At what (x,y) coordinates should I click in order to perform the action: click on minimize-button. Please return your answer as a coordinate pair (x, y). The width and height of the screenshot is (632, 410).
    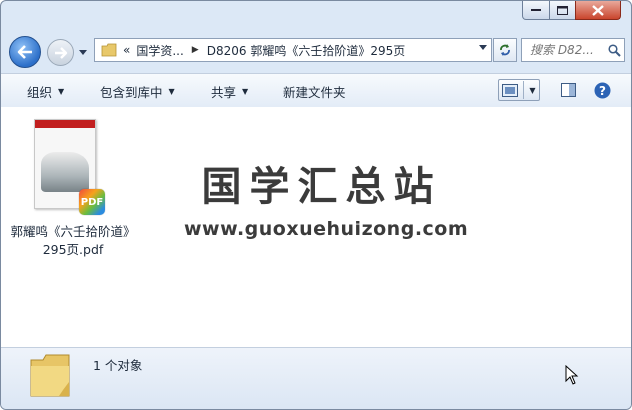
    Looking at the image, I should click on (536, 10).